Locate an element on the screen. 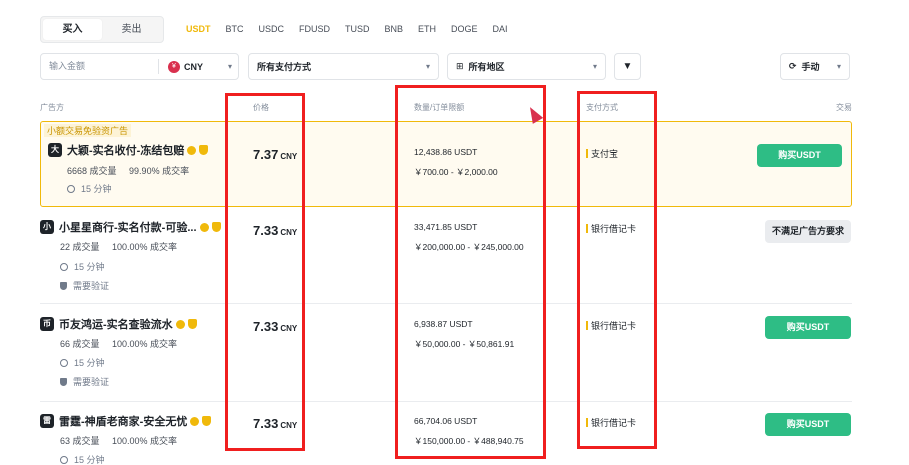  orders-count: 63 成交量 is located at coordinates (80, 441).